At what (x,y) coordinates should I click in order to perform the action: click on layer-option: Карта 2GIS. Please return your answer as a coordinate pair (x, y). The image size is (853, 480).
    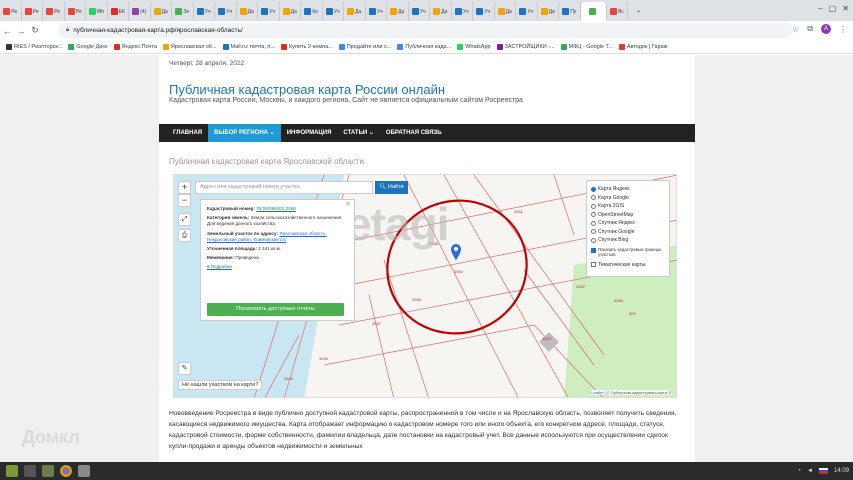
    Looking at the image, I should click on (628, 206).